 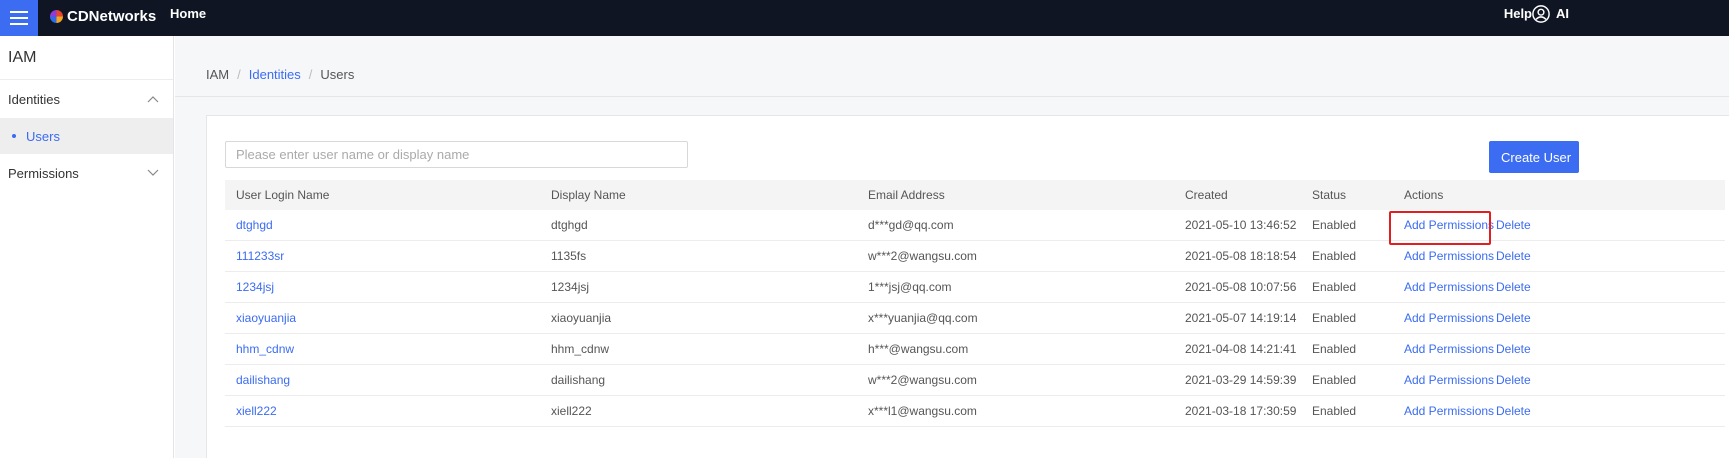 I want to click on created-cell: 2021-05-10 13:46:52, so click(x=1241, y=225).